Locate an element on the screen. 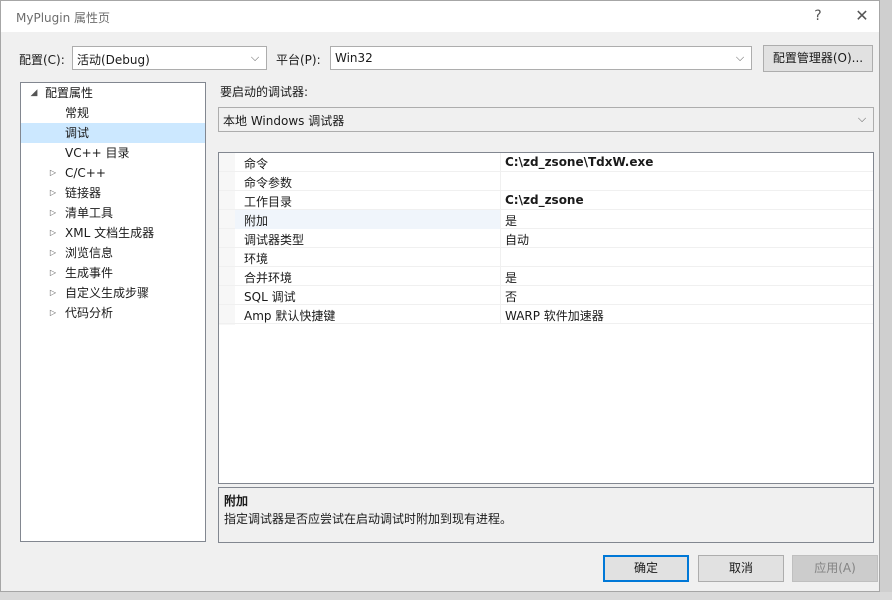  config-label: 配置(C): is located at coordinates (42, 60).